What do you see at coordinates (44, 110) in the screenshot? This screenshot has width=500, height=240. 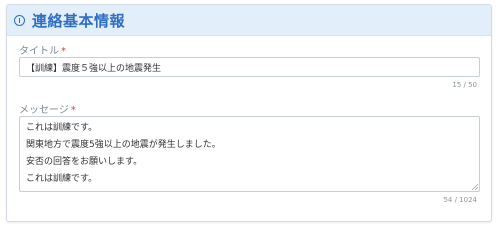 I see `message-label-text: メッセージ` at bounding box center [44, 110].